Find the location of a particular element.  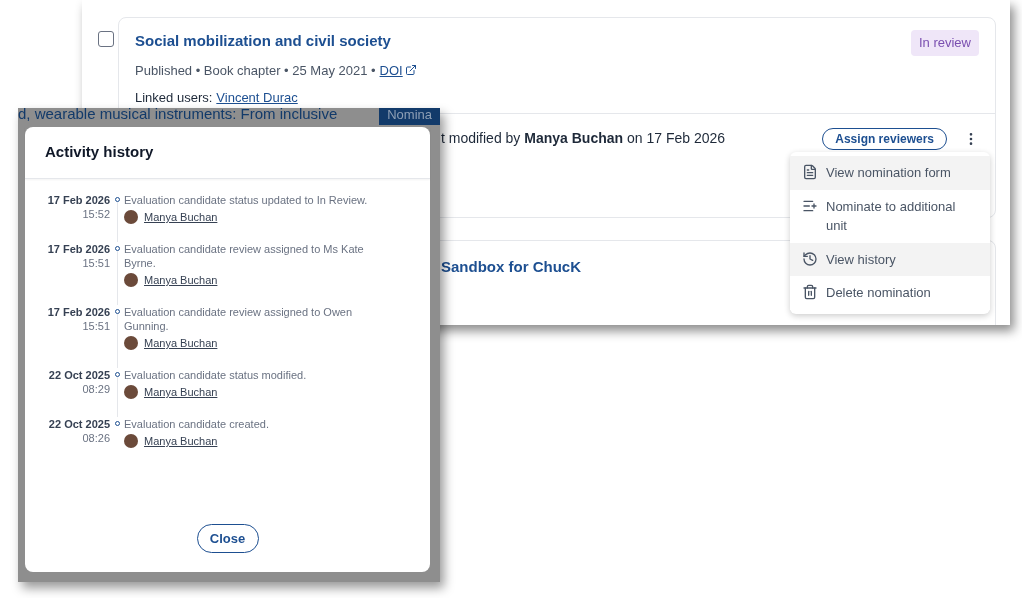

nominated-badge: Nomina is located at coordinates (409, 116).